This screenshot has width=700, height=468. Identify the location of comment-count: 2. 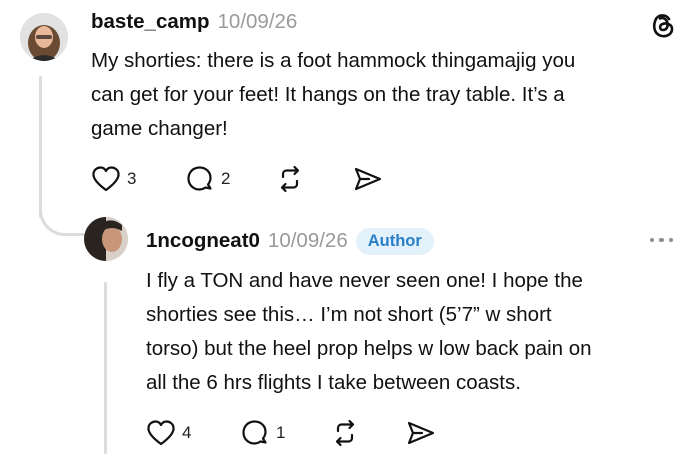
(226, 178).